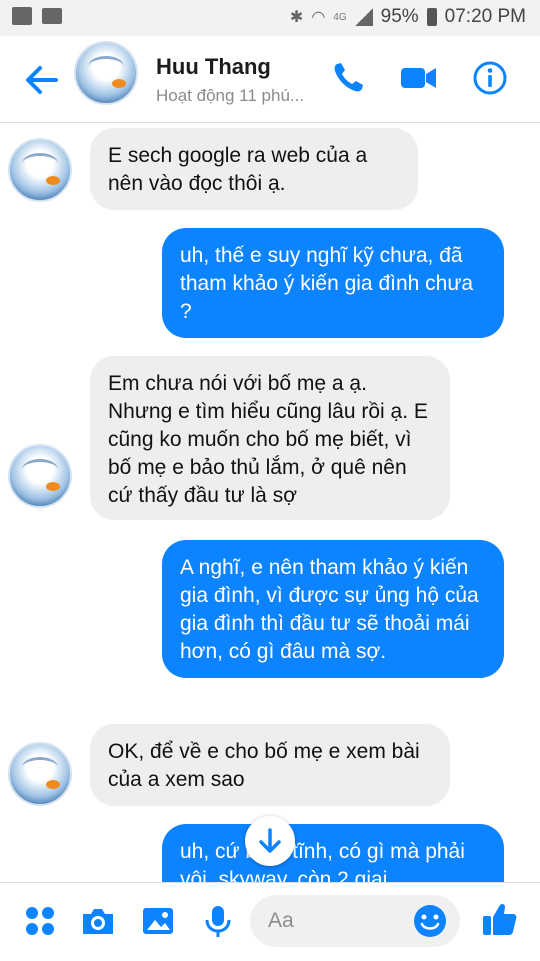  I want to click on battery-icon, so click(431, 17).